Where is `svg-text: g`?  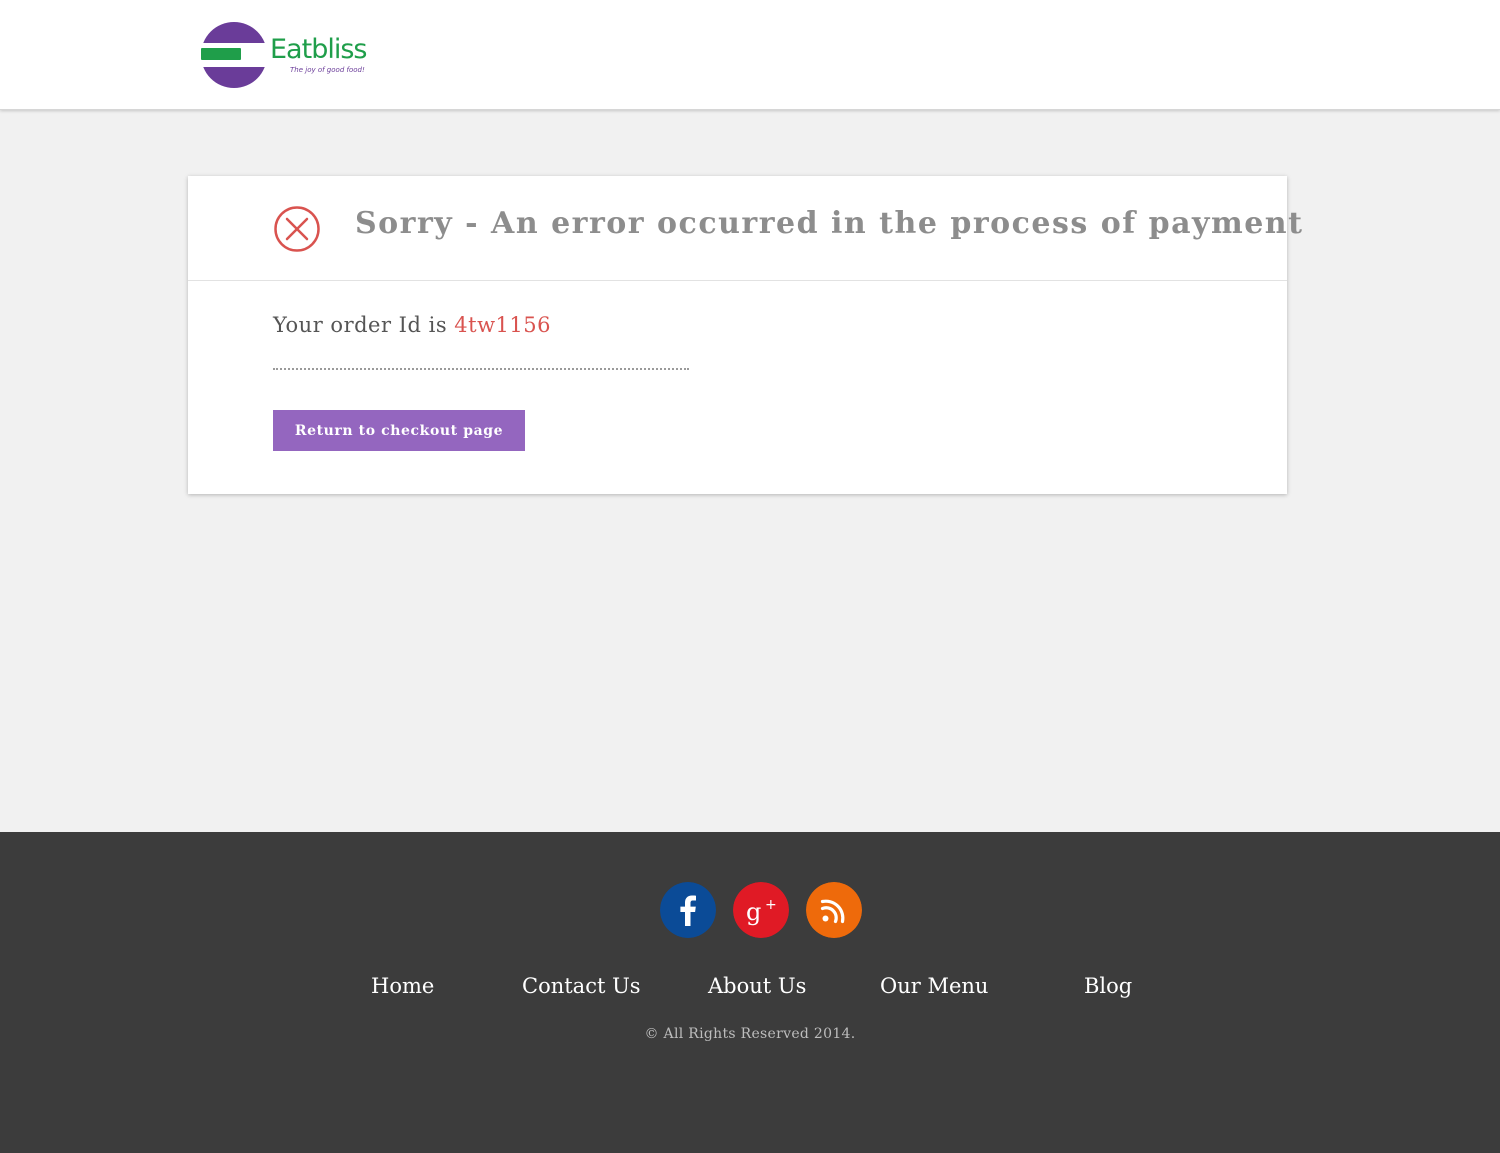
svg-text: g is located at coordinates (753, 912).